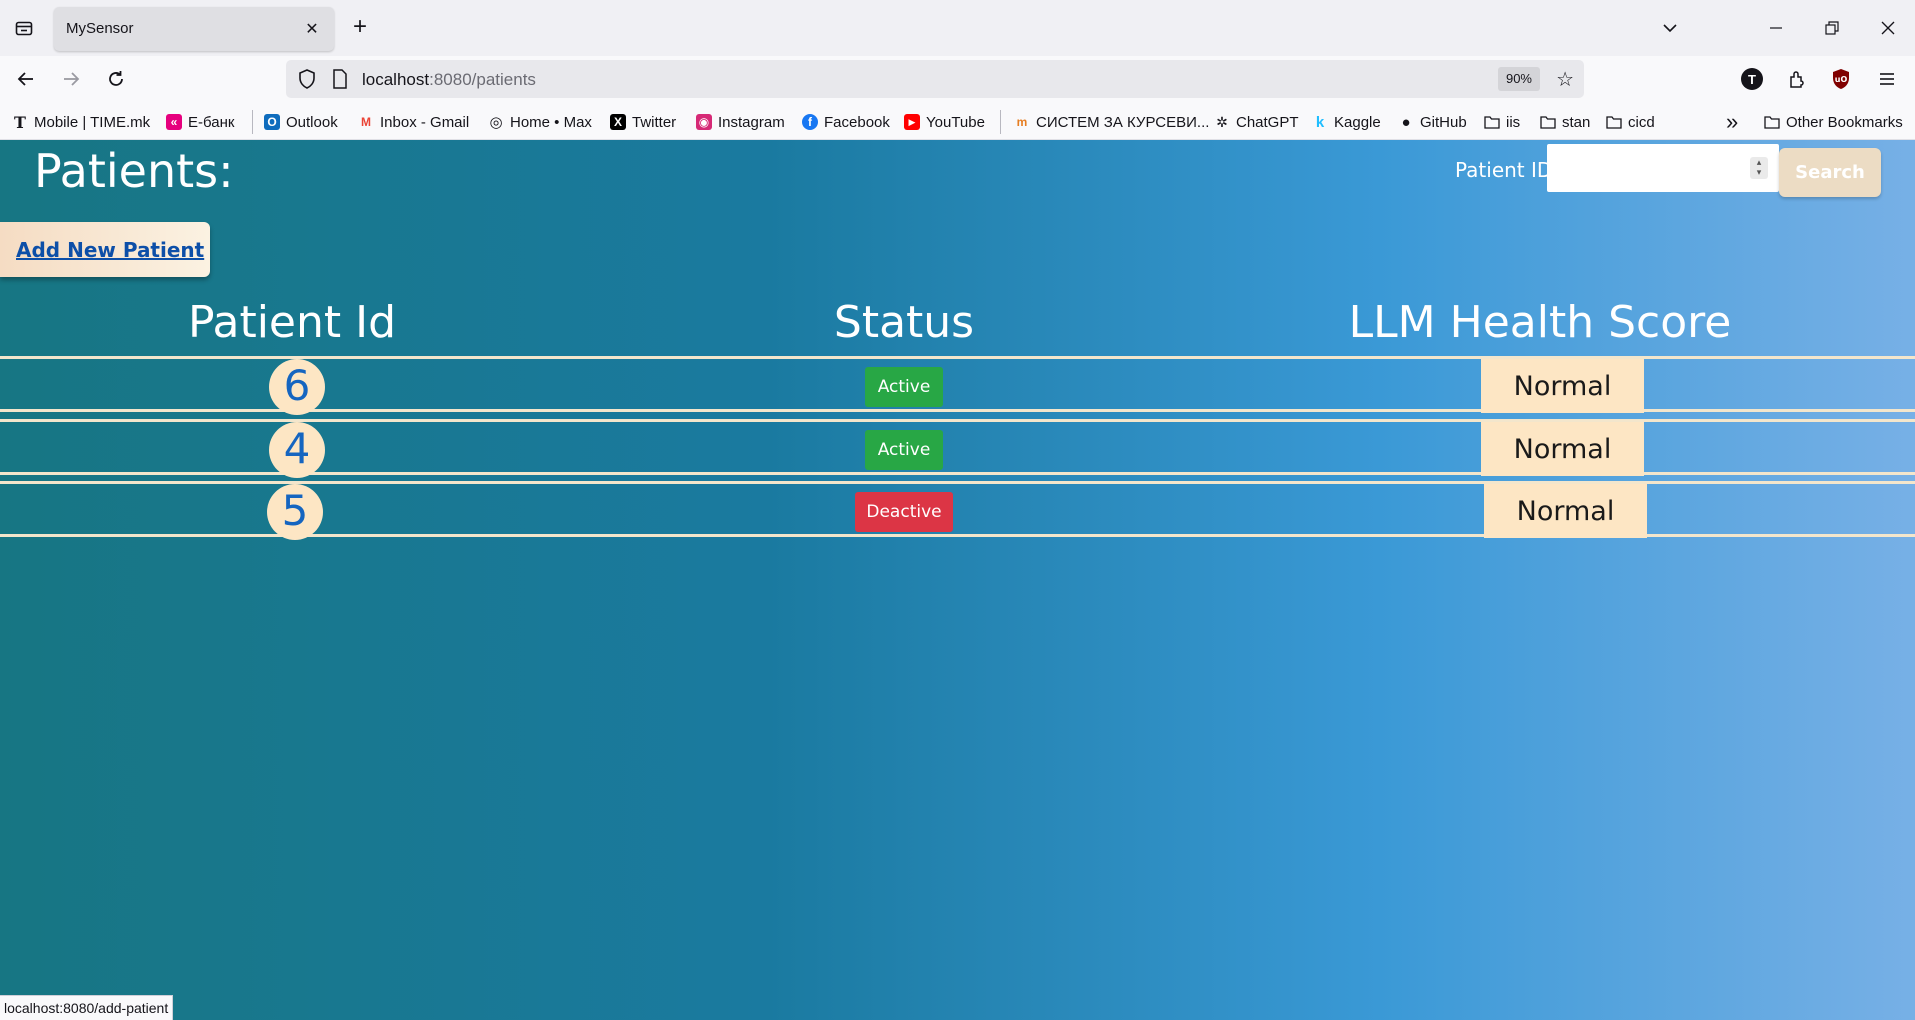  I want to click on bookmark-label: Mobile | TIME.mk, so click(92, 122).